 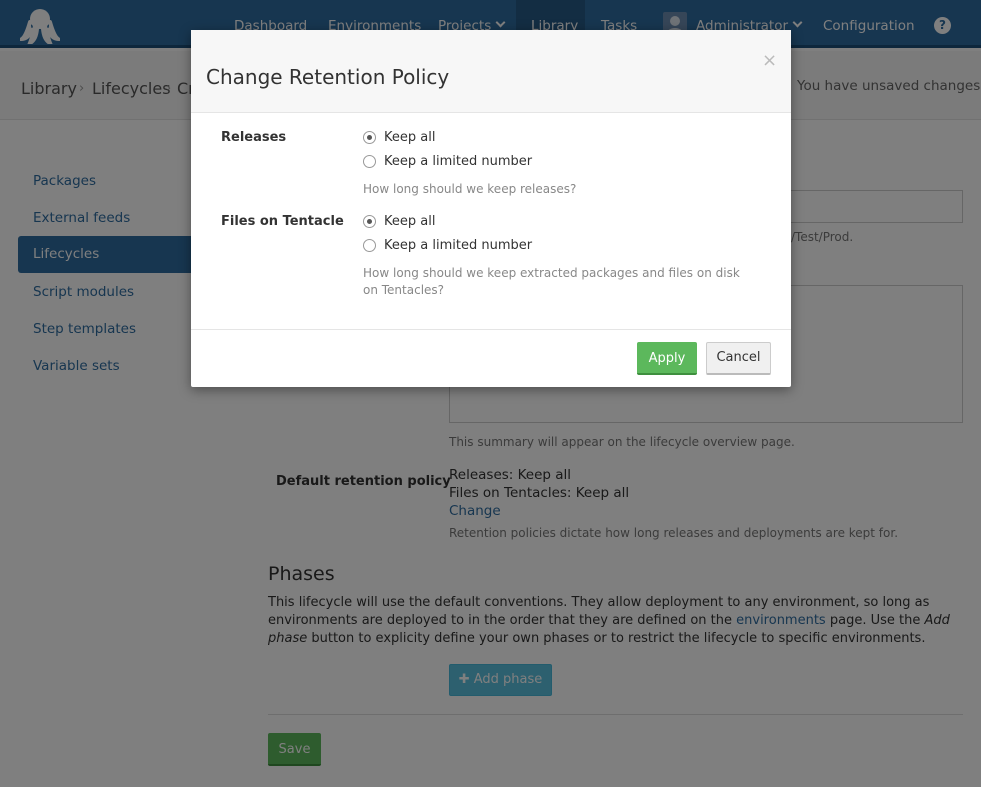 What do you see at coordinates (491, 329) in the screenshot?
I see `modal-footer-divider` at bounding box center [491, 329].